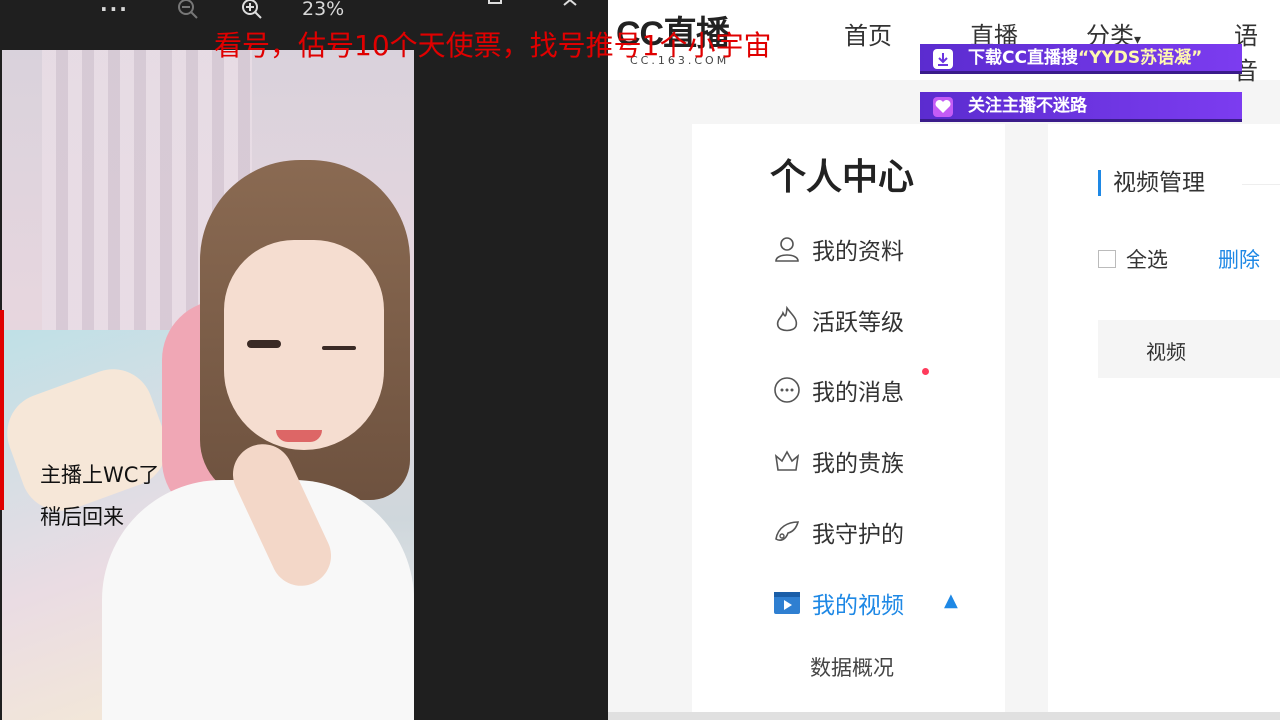 The height and width of the screenshot is (720, 1280). Describe the element at coordinates (858, 606) in the screenshot. I see `sidebar-item-label: 我的视频` at that location.